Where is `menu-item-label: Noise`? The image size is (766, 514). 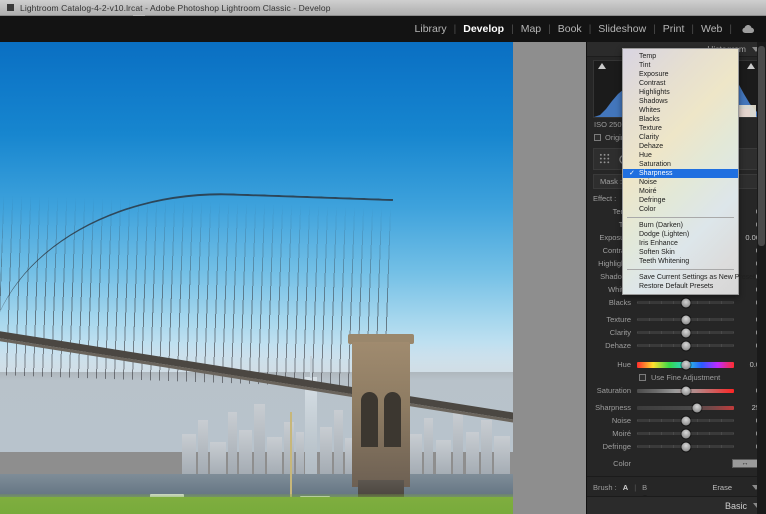 menu-item-label: Noise is located at coordinates (648, 182).